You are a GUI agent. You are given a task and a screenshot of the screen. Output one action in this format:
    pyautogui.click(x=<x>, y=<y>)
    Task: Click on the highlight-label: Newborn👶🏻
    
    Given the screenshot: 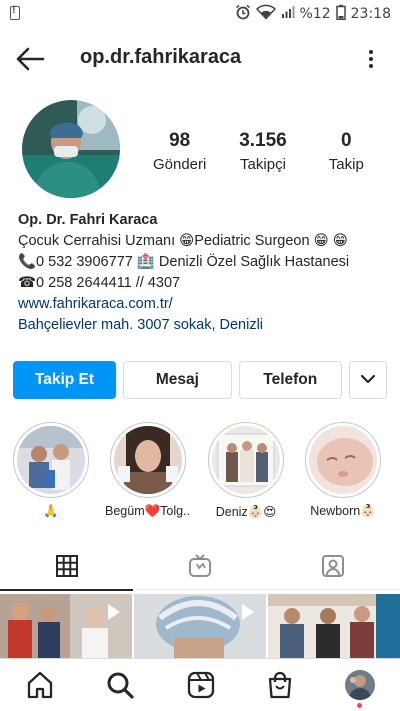 What is the action you would take?
    pyautogui.click(x=343, y=511)
    